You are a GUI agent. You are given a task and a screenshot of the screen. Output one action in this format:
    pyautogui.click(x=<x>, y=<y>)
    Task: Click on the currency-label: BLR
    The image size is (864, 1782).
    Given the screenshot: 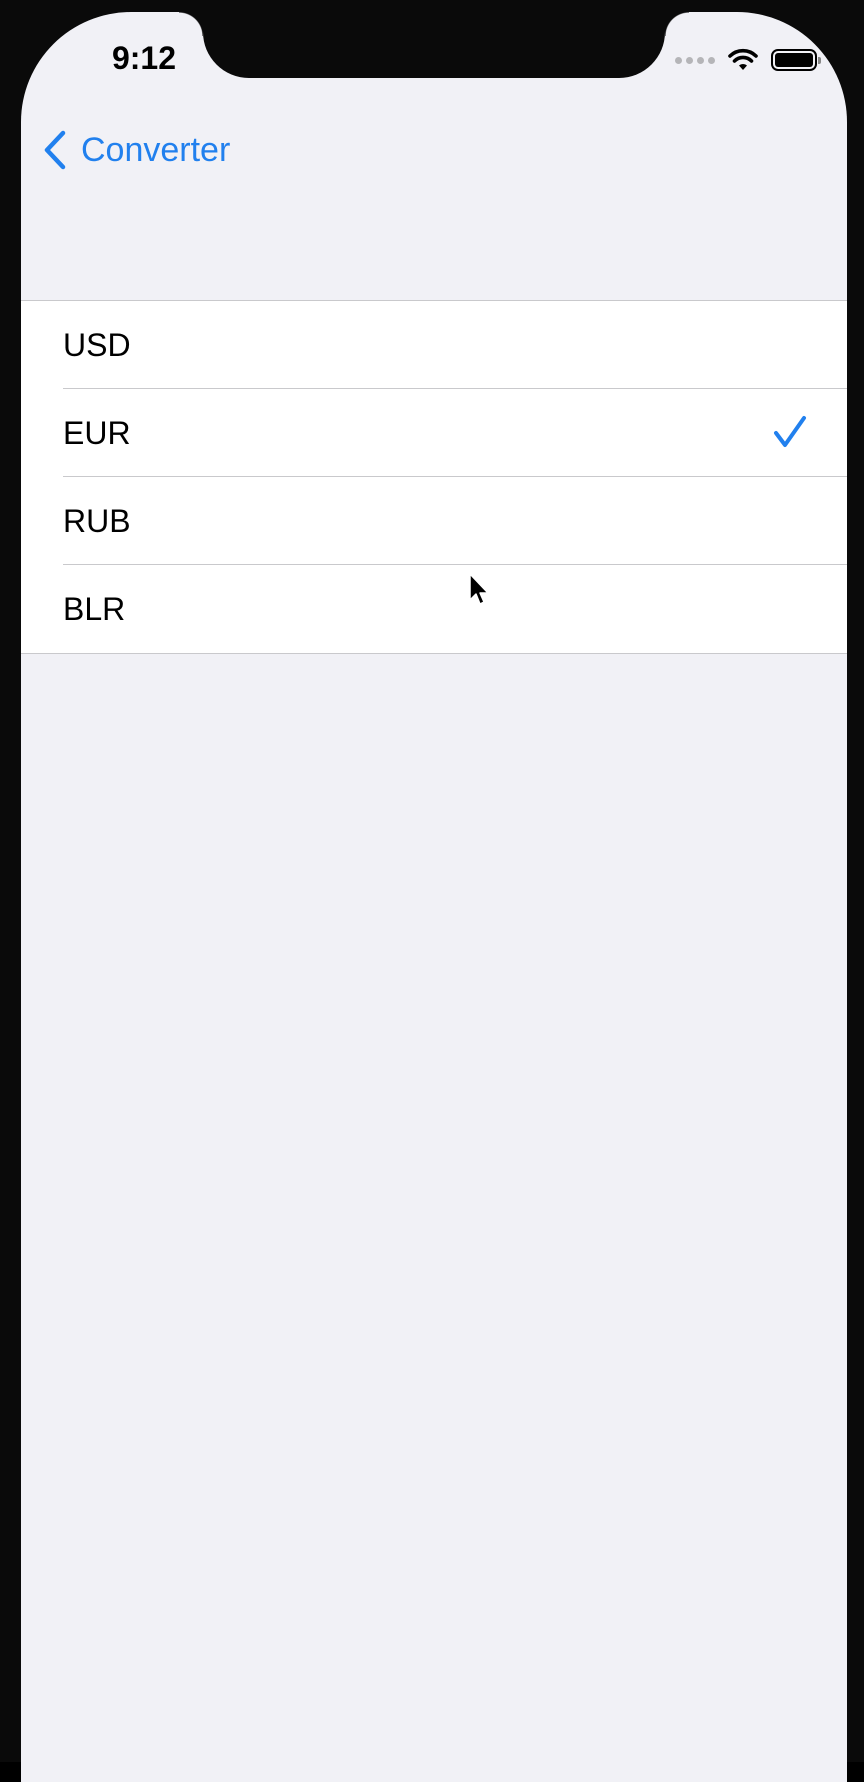 What is the action you would take?
    pyautogui.click(x=94, y=608)
    